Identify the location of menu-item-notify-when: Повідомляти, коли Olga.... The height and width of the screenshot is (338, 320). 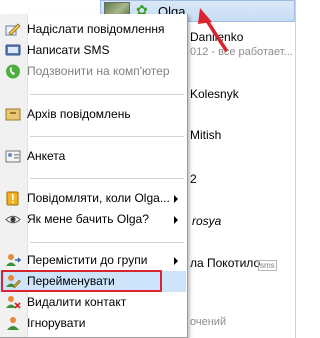
(93, 198).